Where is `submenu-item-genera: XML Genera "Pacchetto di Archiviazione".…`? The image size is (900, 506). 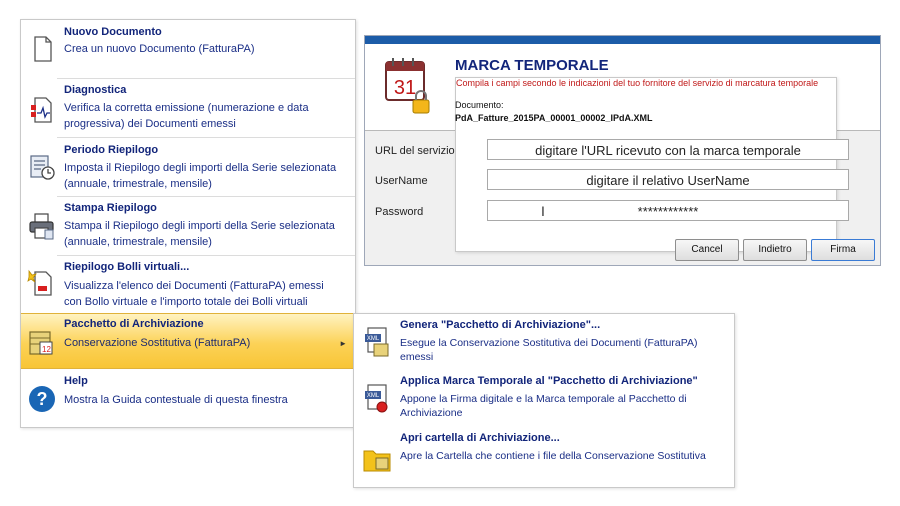 submenu-item-genera: XML Genera "Pacchetto di Archiviazione".… is located at coordinates (544, 342).